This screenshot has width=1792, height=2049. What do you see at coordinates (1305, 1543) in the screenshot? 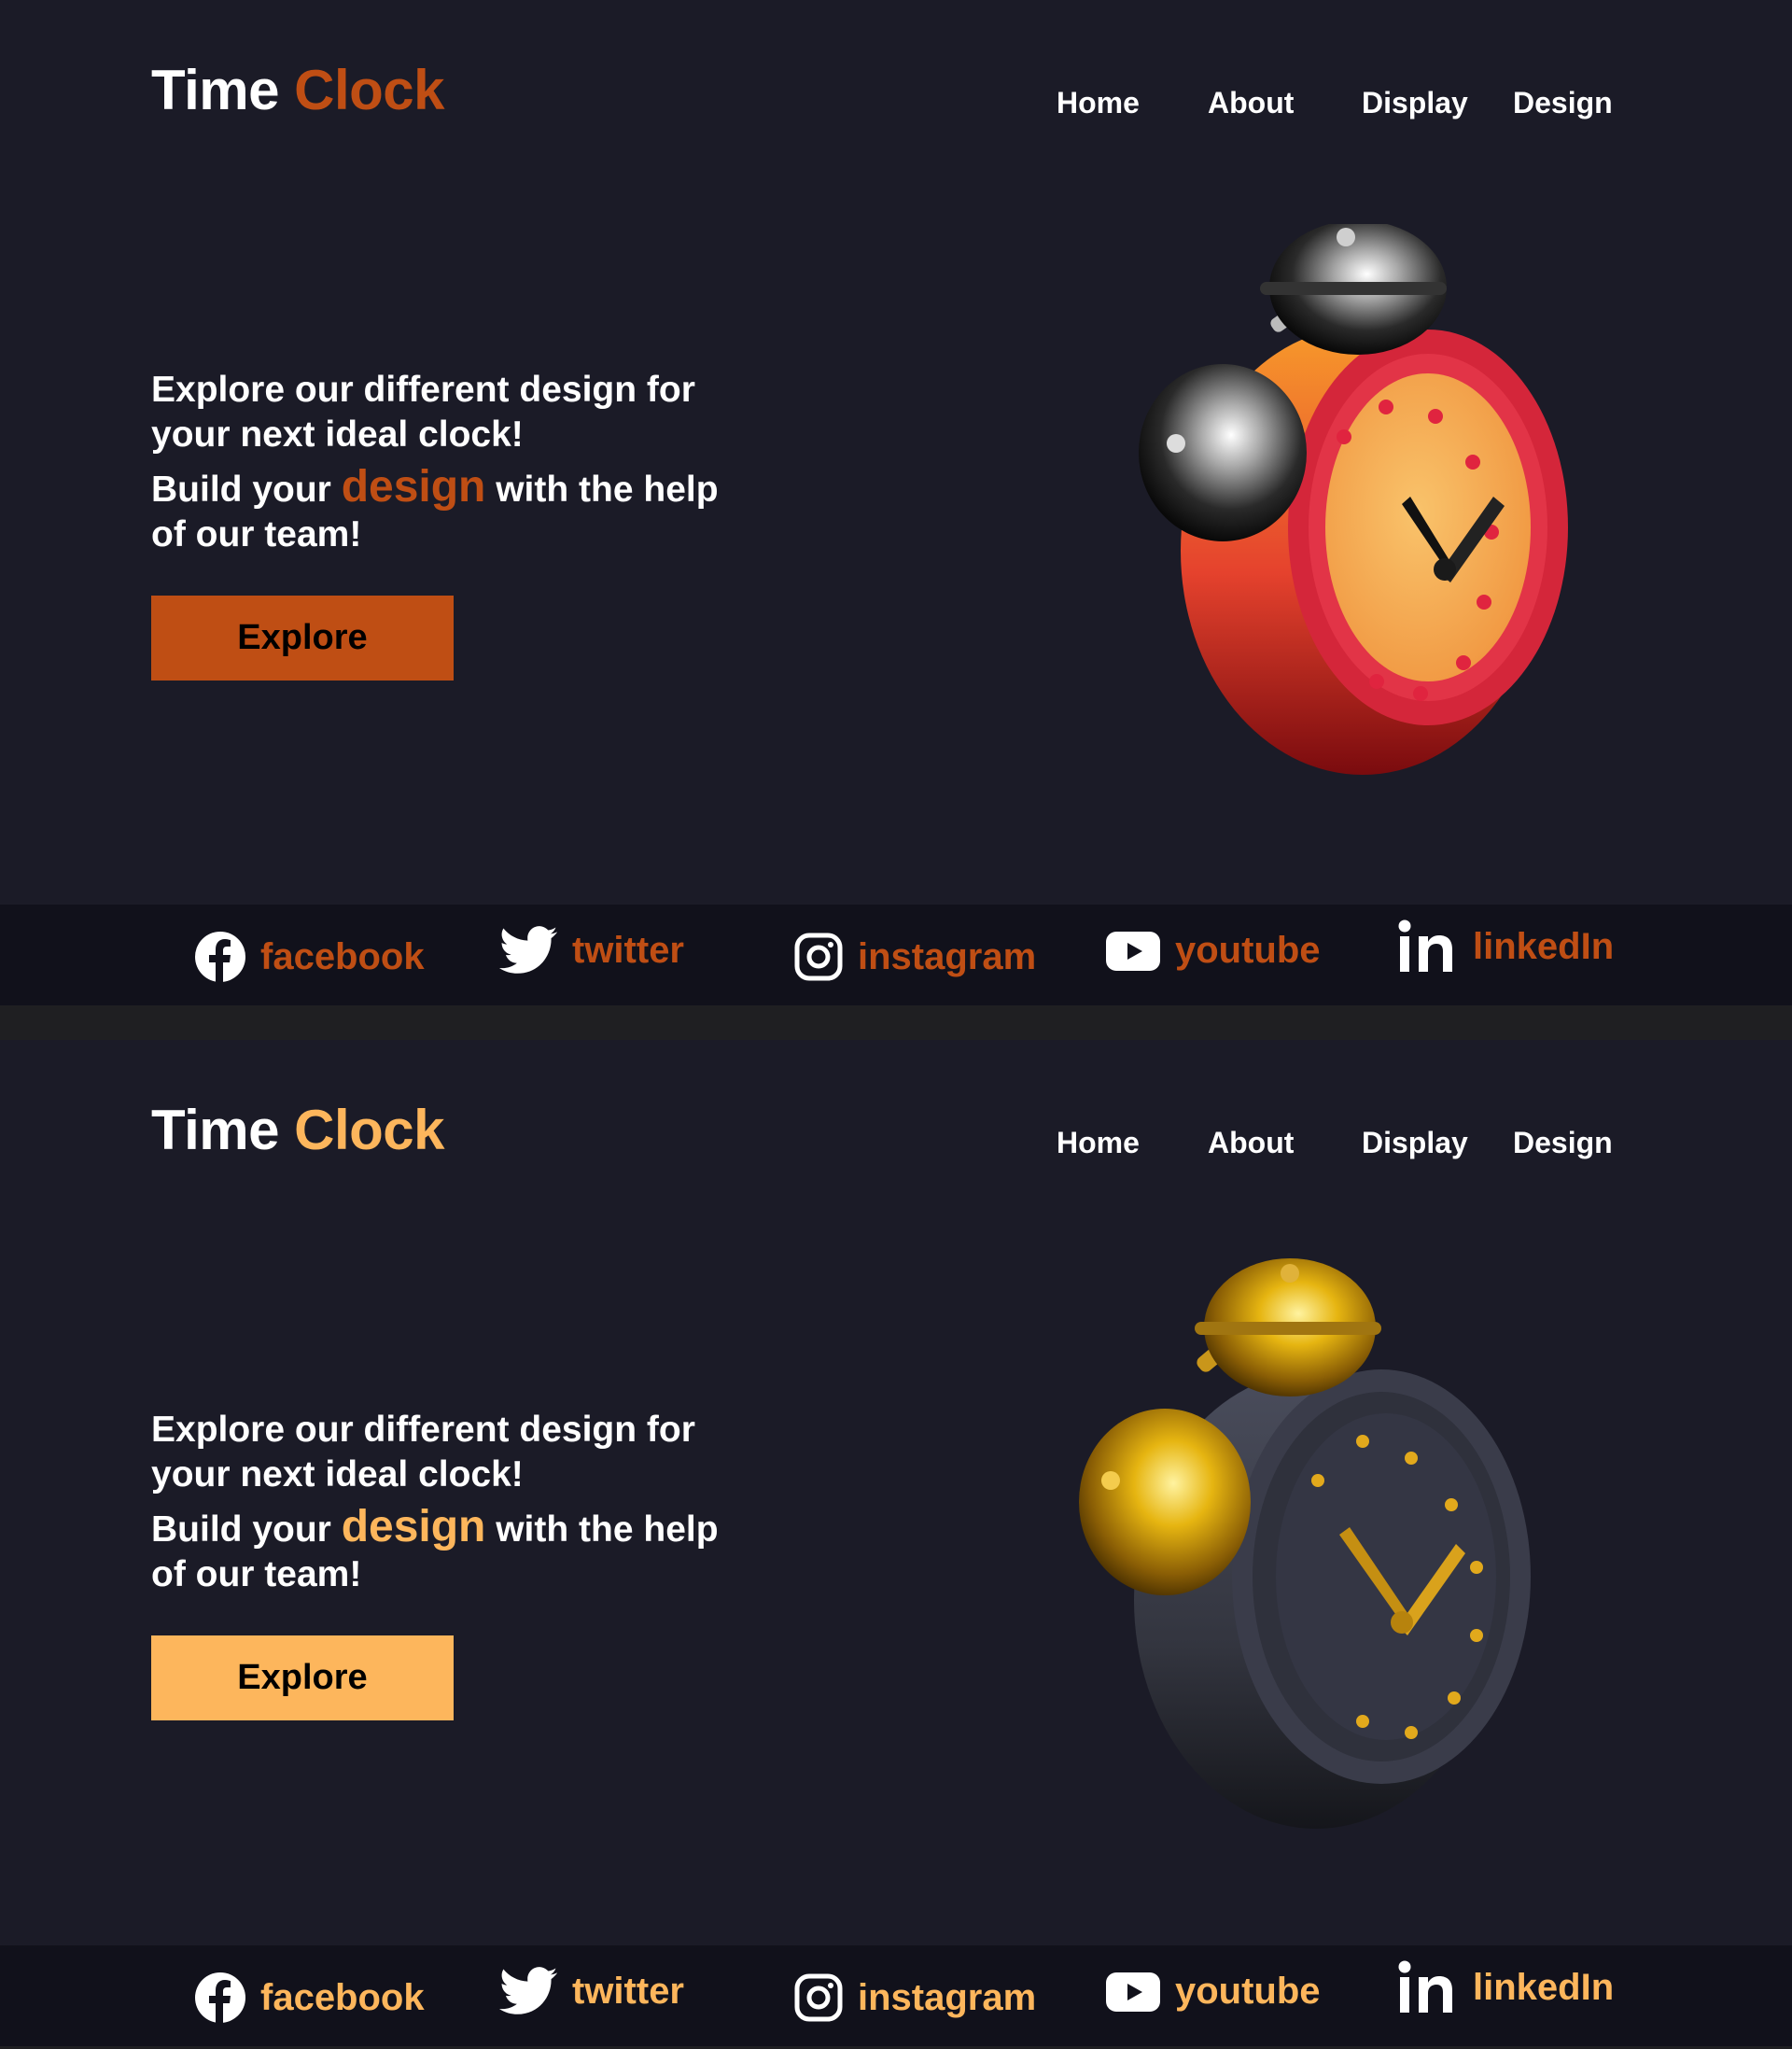
I see `alarm-clock-dark-illustration` at bounding box center [1305, 1543].